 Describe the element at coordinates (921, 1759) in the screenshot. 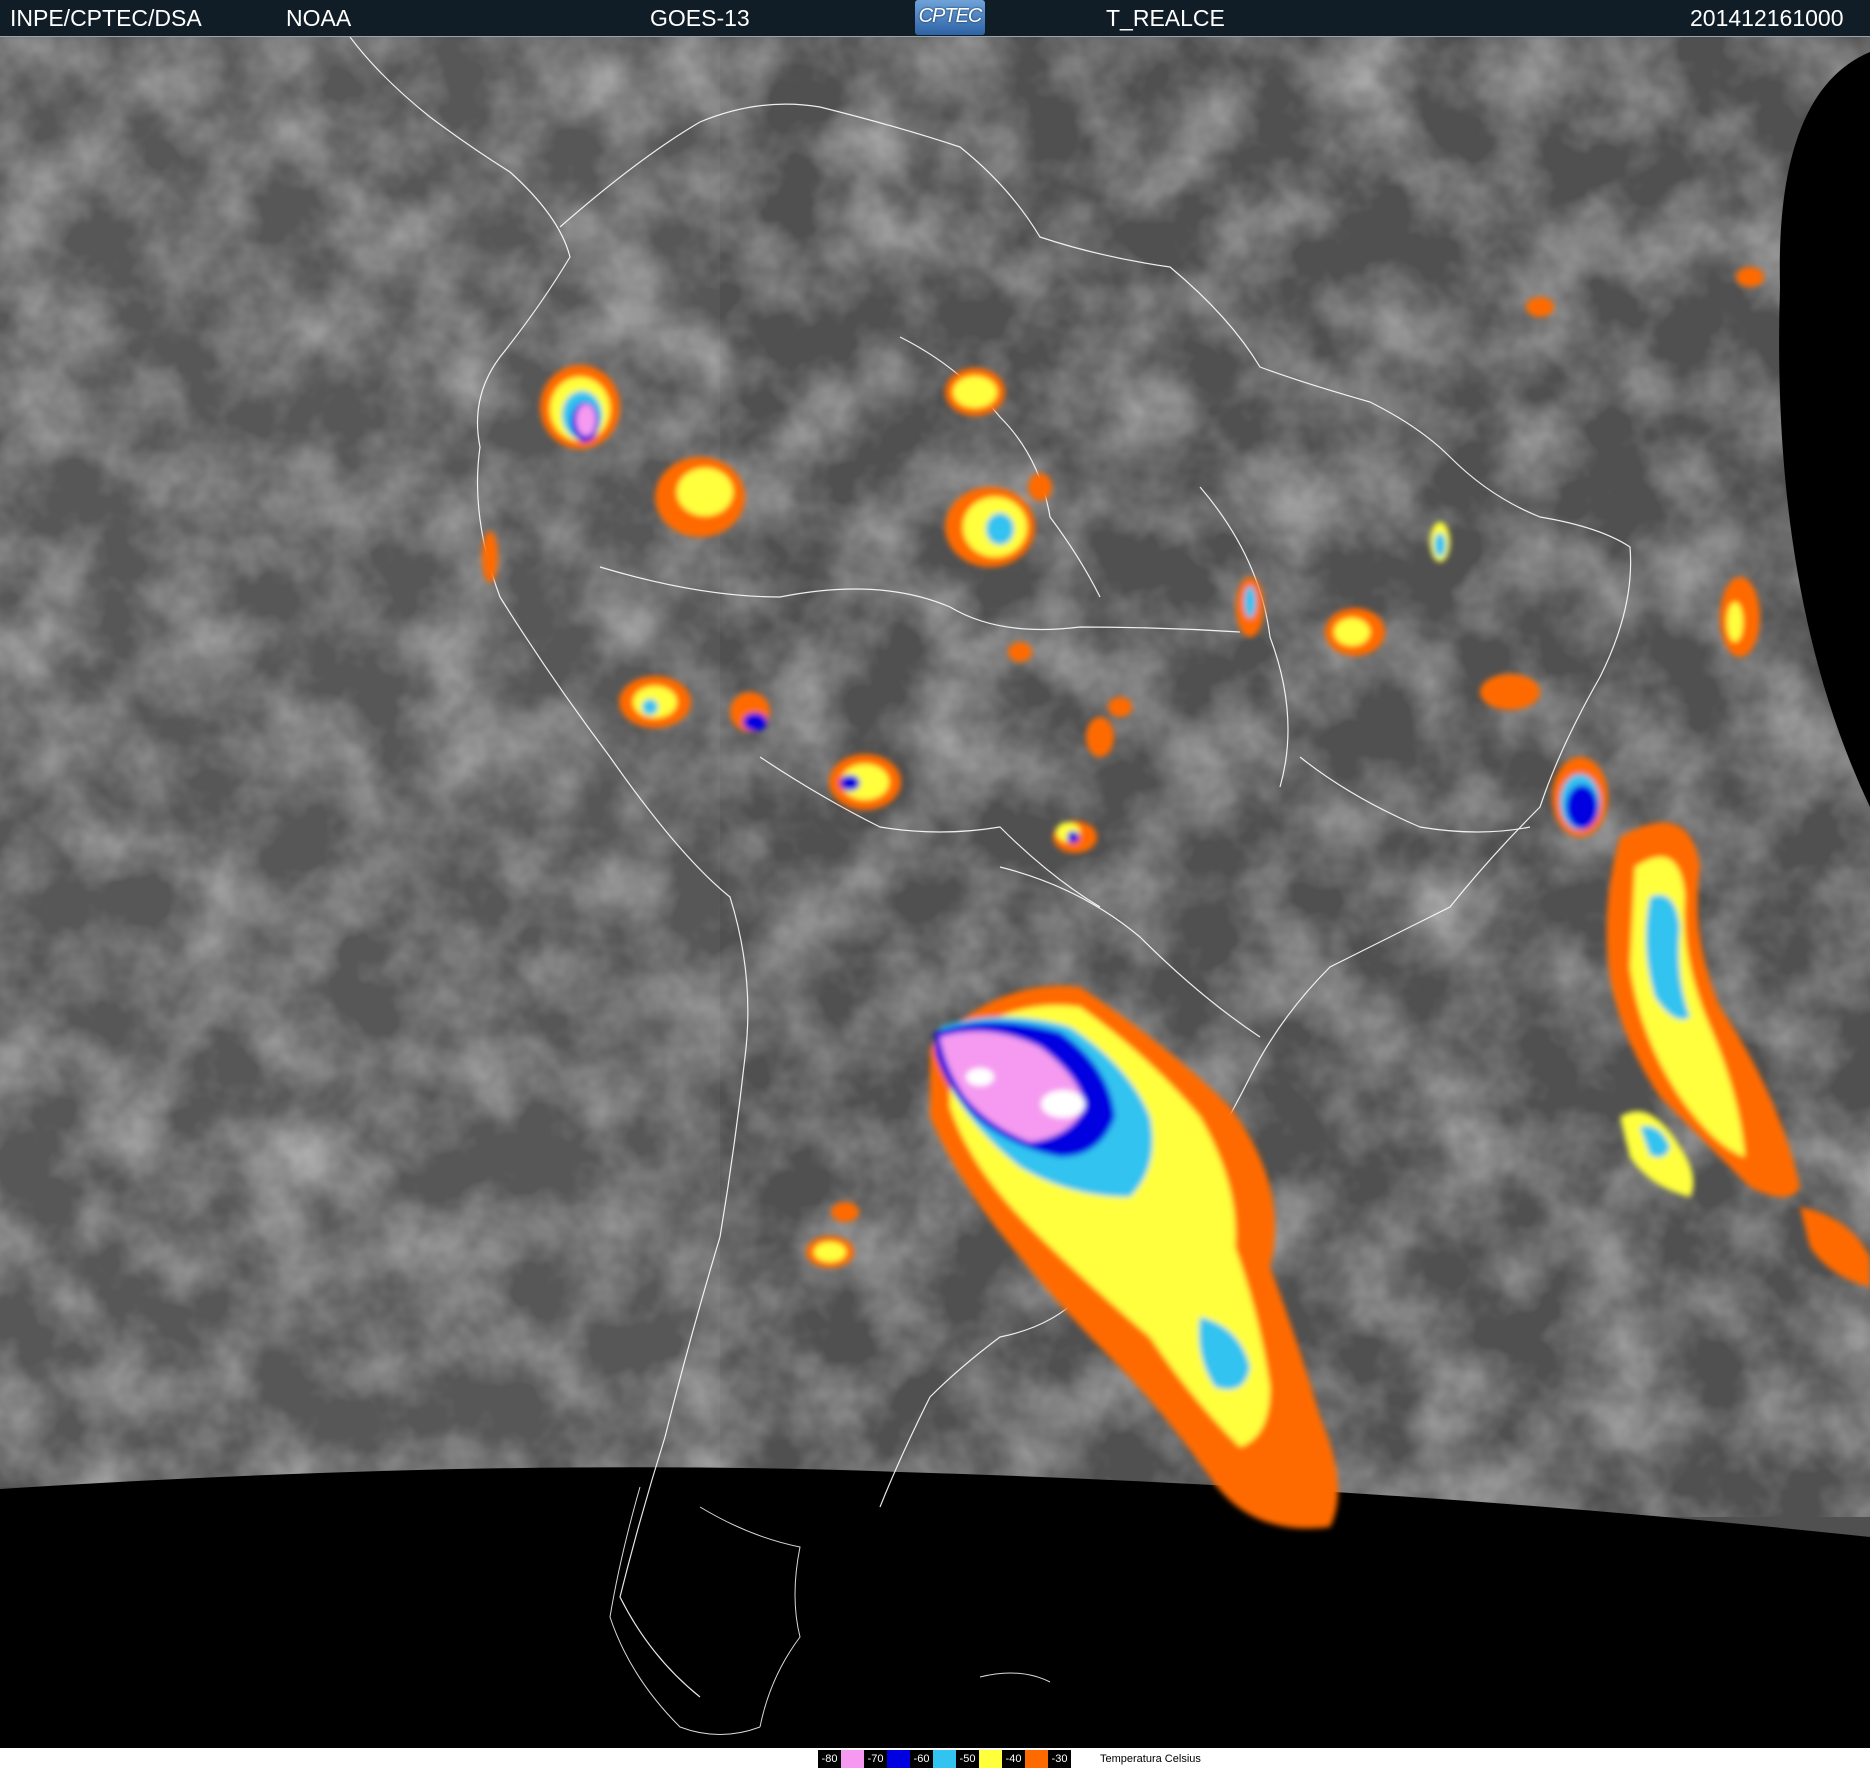

I see `legend-label-60: -60` at that location.